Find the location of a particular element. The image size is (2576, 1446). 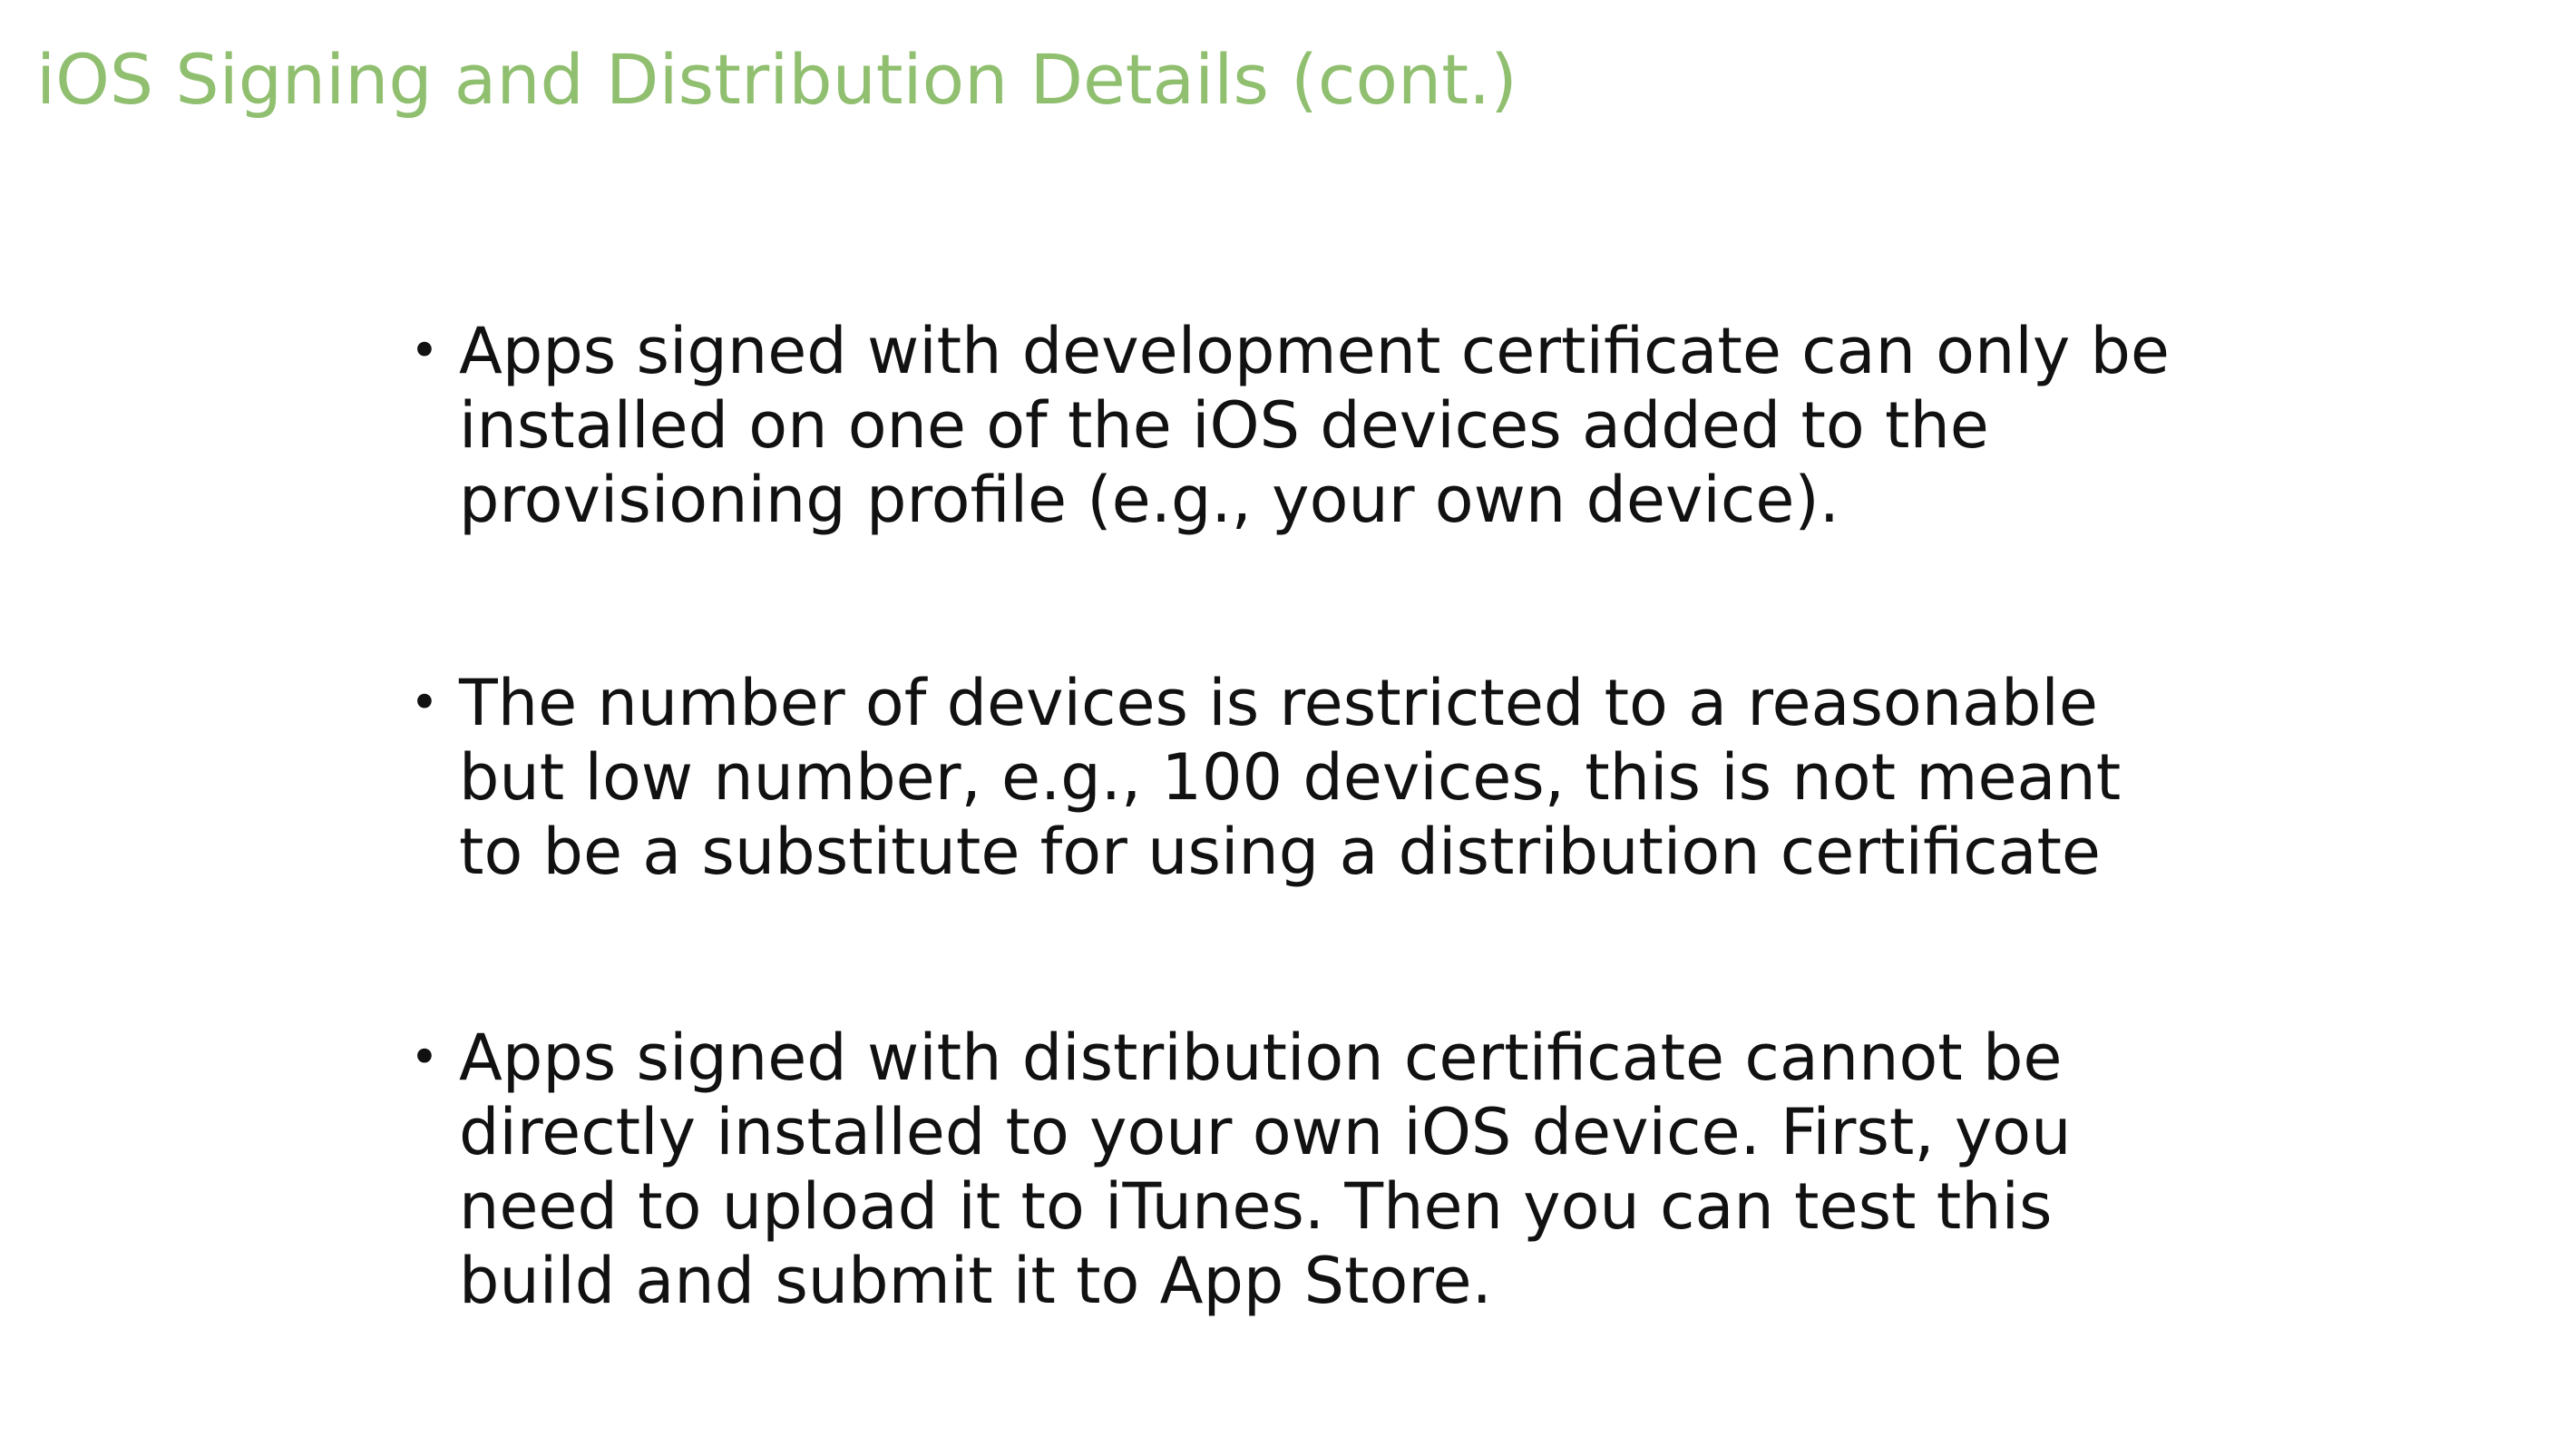

bullet-line: build and submit it to App Store. is located at coordinates (975, 1281).